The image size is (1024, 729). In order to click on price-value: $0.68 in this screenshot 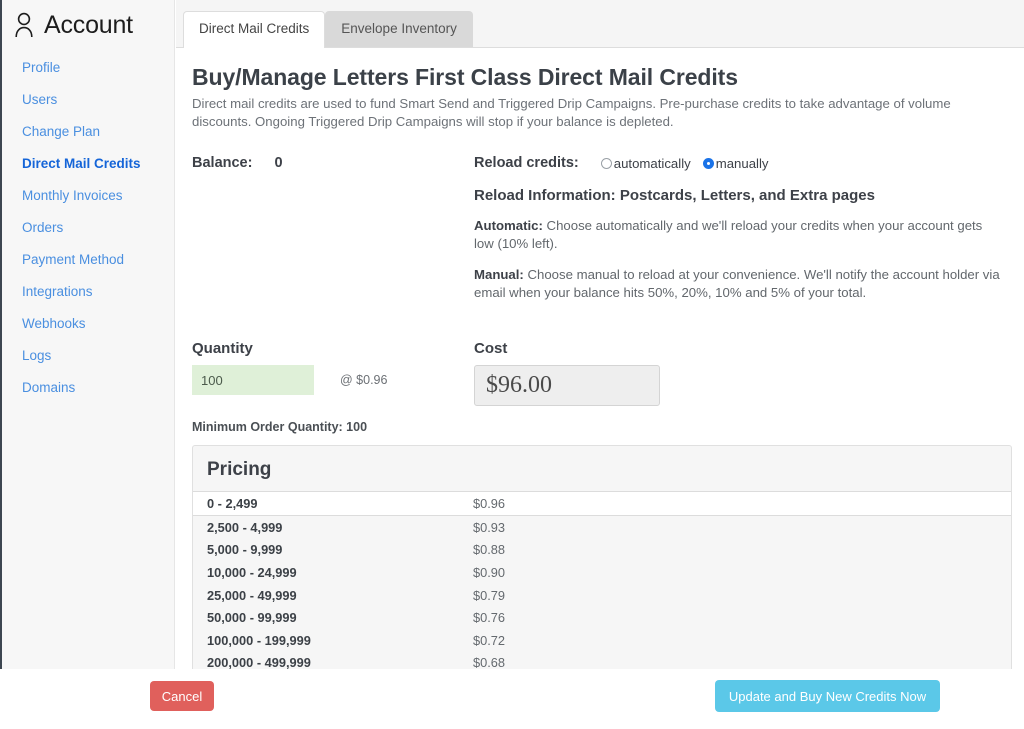, I will do `click(489, 662)`.